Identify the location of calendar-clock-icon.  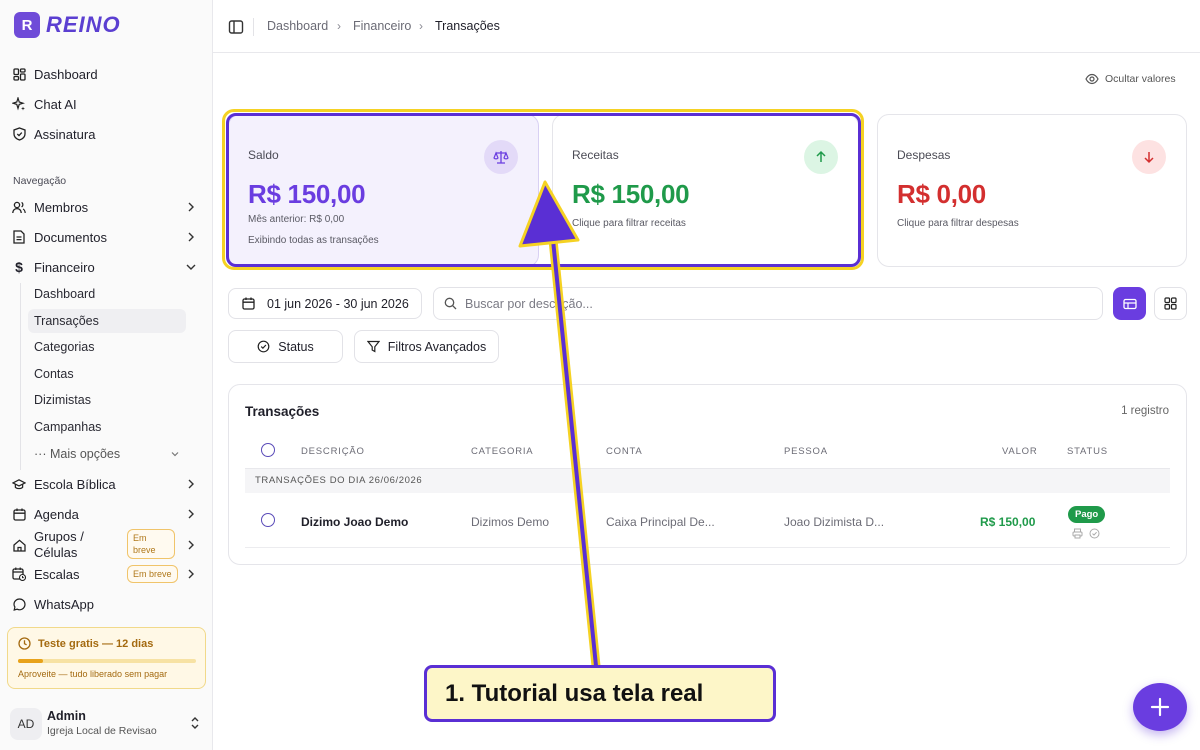
(19, 574).